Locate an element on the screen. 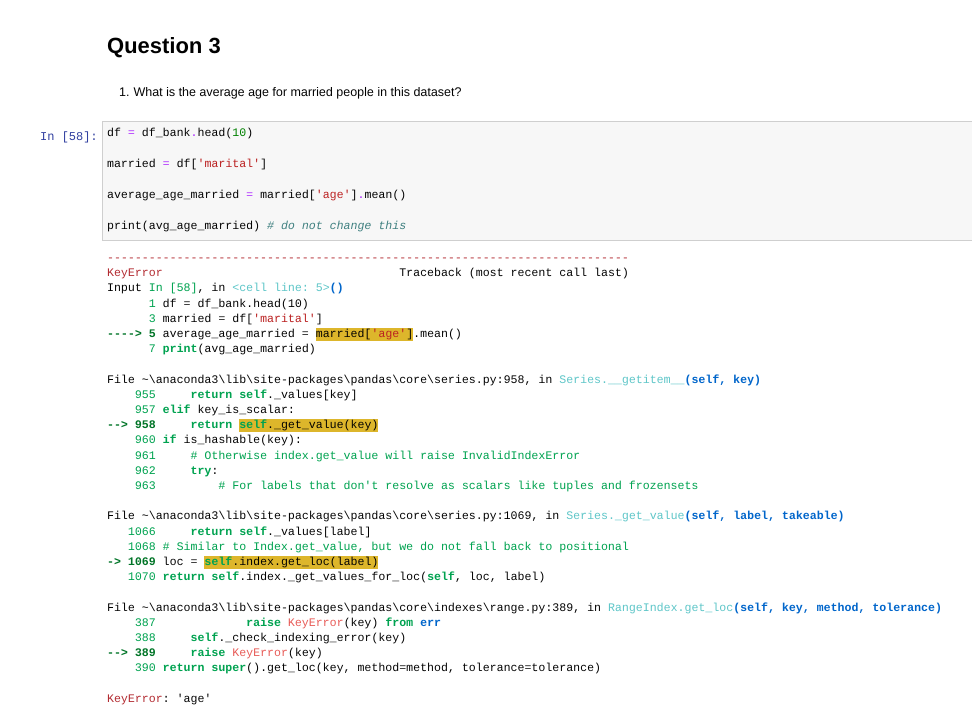 The image size is (972, 718). code-input-cell: df = df_bank.head(10) married = df['marital'] average_age_married = married['age'].mean() print(avg_age_married) # do not change this is located at coordinates (537, 181).